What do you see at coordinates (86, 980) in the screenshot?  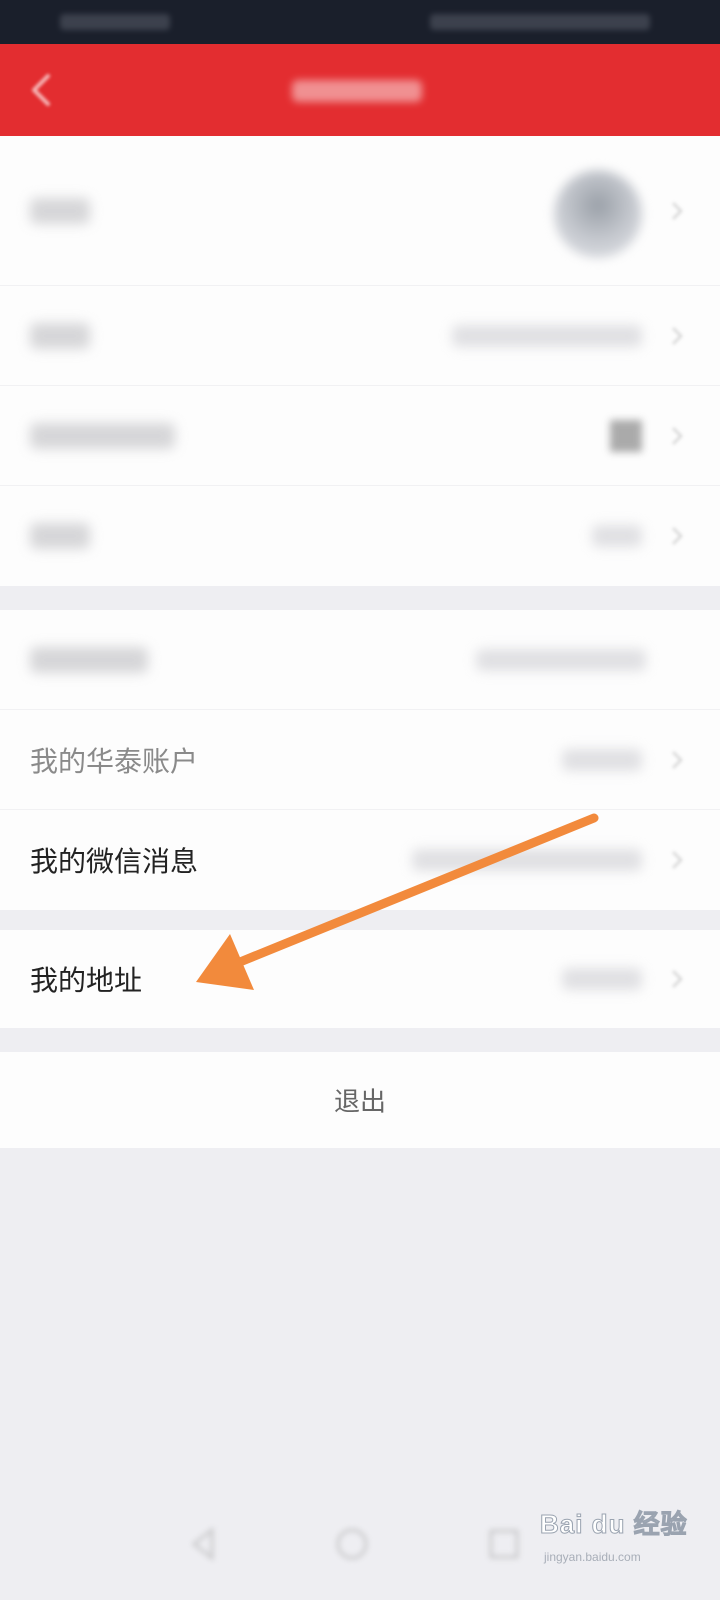 I see `address-row-label: 我的地址` at bounding box center [86, 980].